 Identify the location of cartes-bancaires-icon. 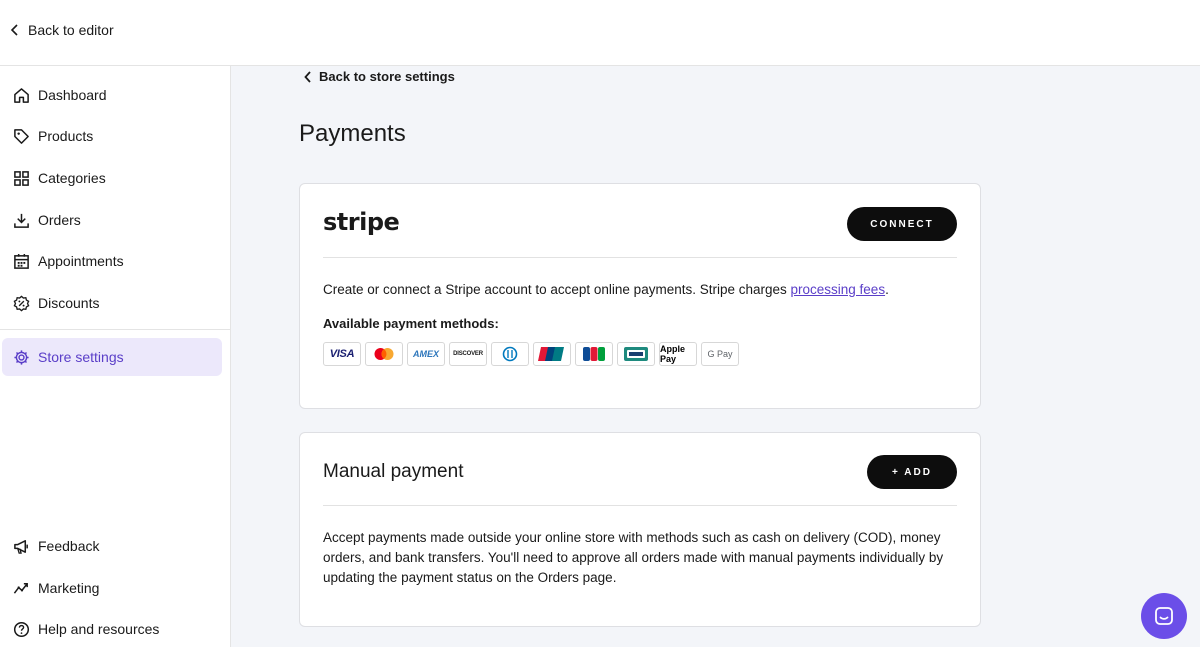
(636, 354).